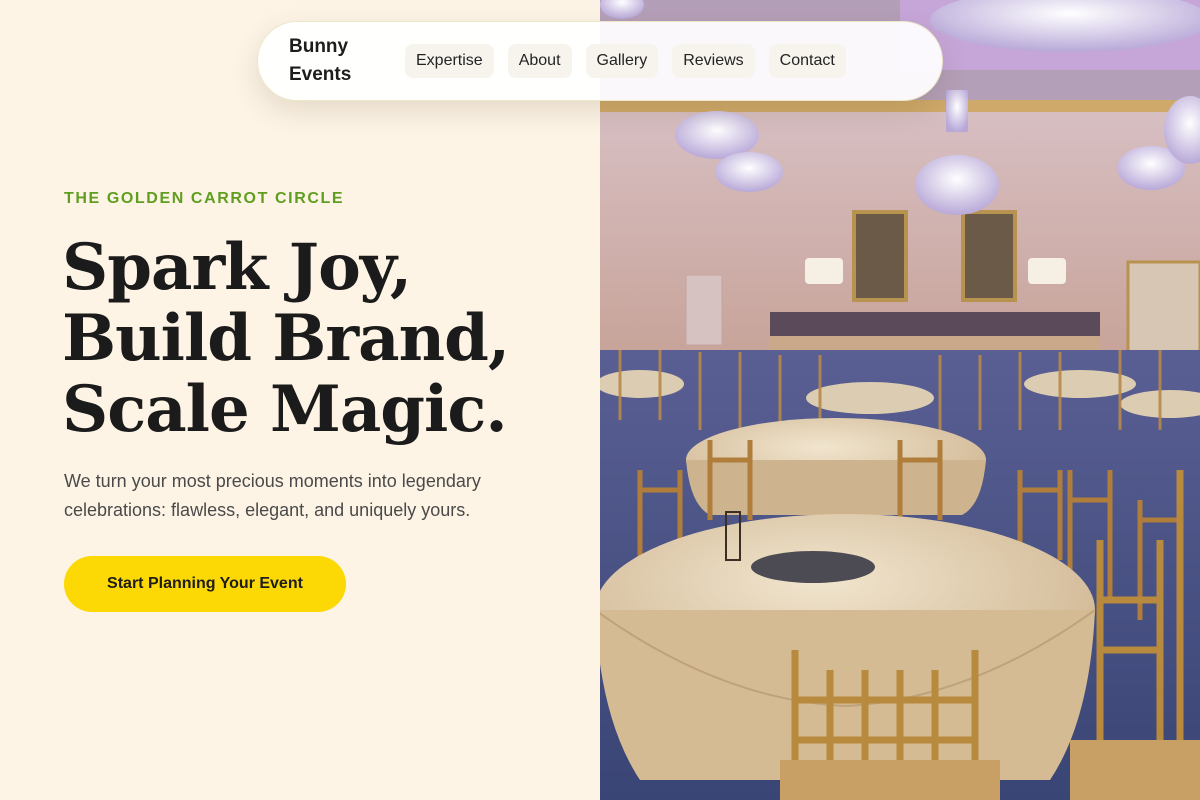 The image size is (1200, 800). Describe the element at coordinates (449, 61) in the screenshot. I see `nav-link-expertise: Expertise` at that location.